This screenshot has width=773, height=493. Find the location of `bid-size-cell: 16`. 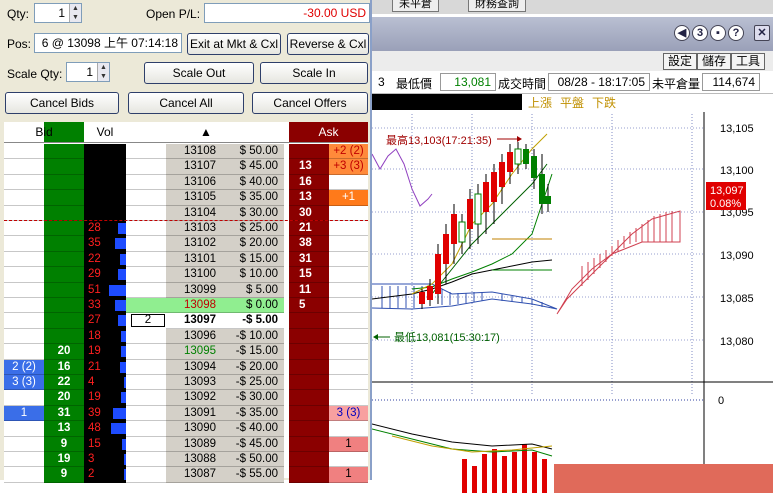

bid-size-cell: 16 is located at coordinates (64, 367).